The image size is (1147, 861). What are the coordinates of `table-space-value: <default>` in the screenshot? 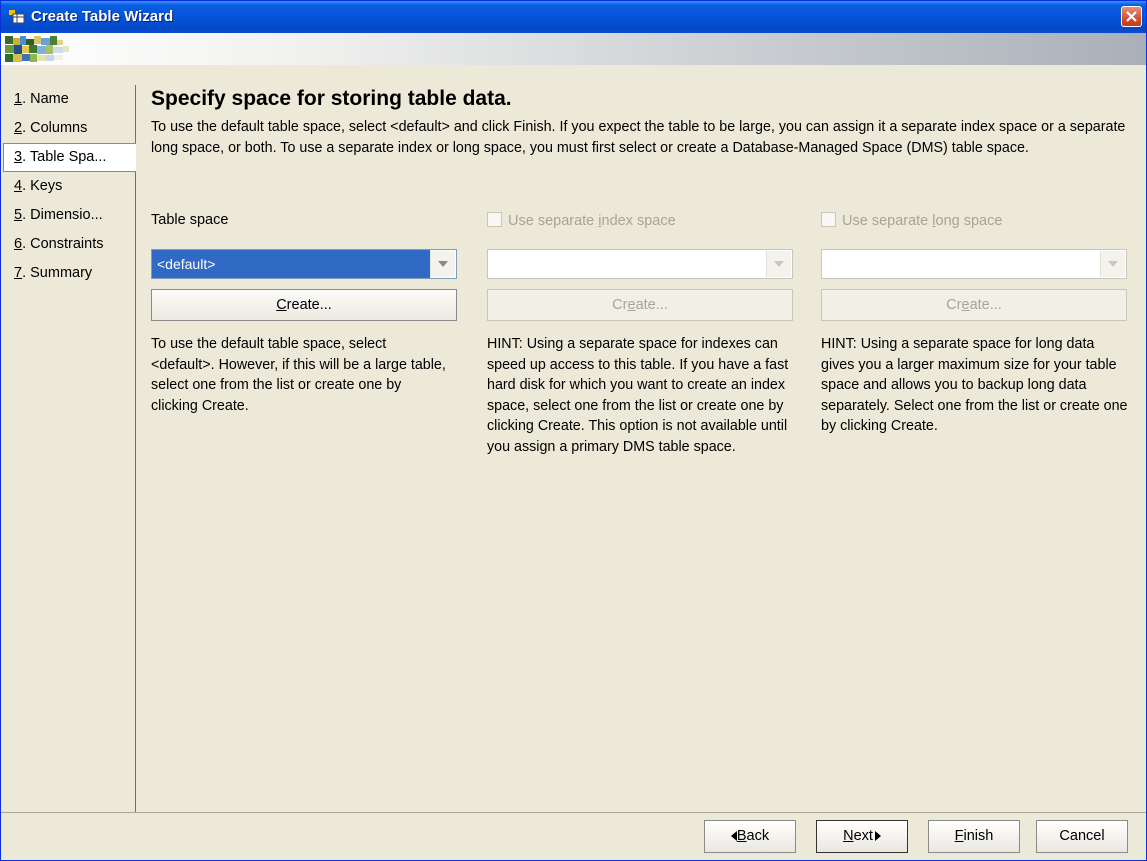 It's located at (291, 264).